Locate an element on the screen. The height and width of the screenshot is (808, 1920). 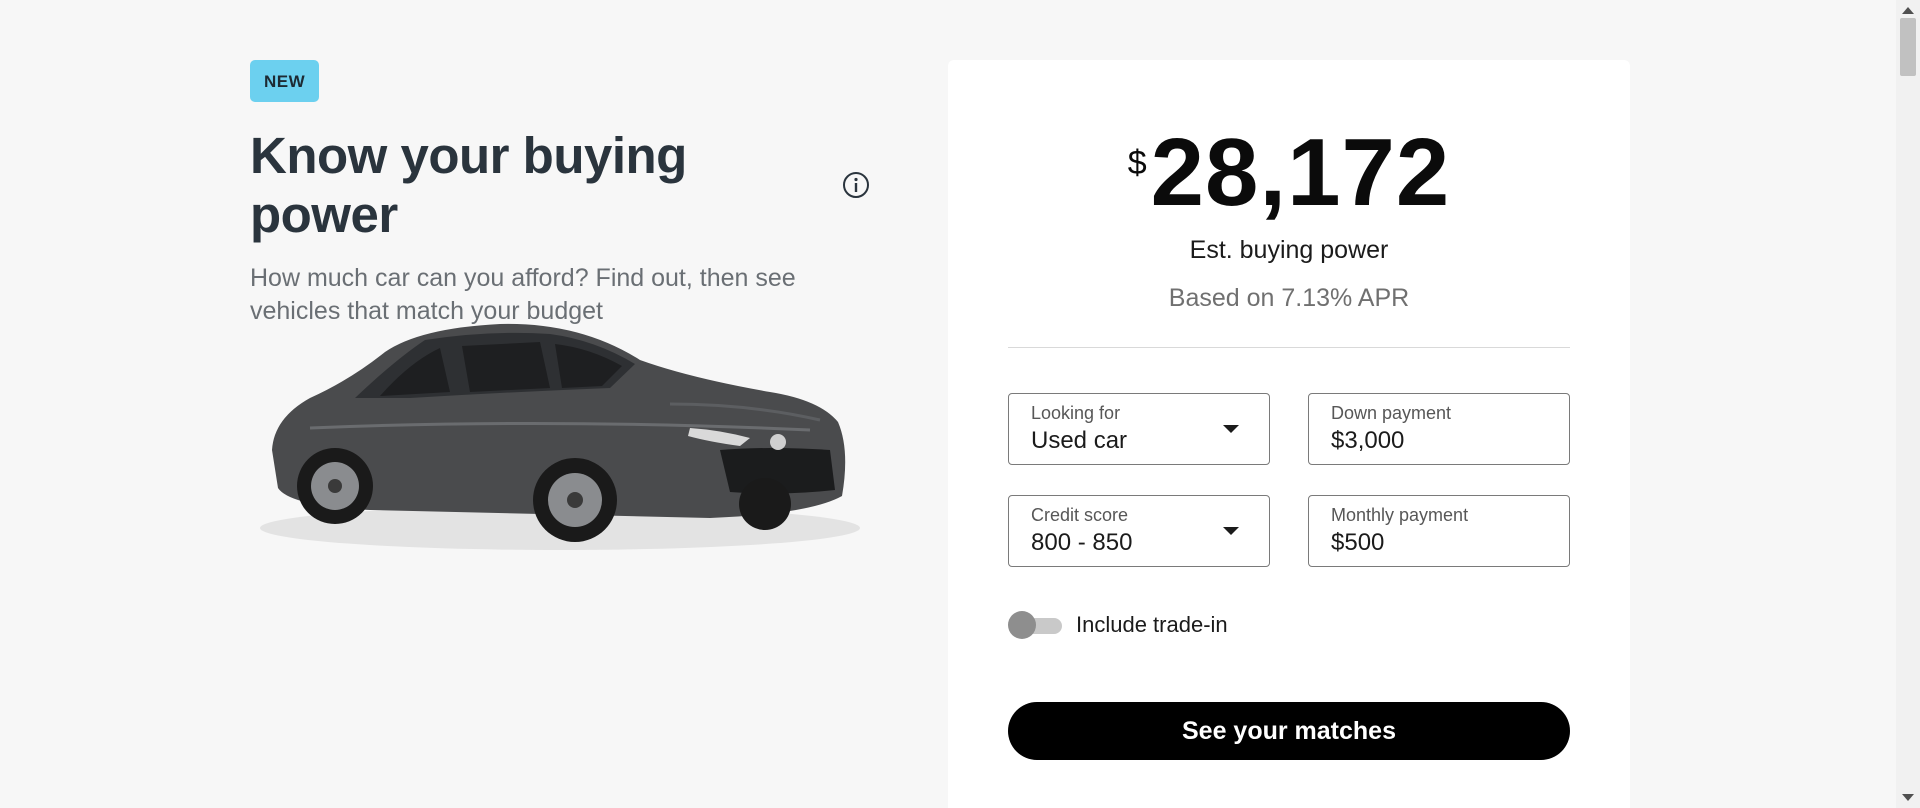
monthly-payment-label: Monthly payment is located at coordinates (1400, 515).